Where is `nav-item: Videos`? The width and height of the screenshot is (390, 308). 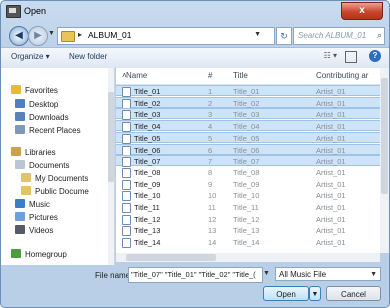
nav-item: Videos is located at coordinates (34, 231).